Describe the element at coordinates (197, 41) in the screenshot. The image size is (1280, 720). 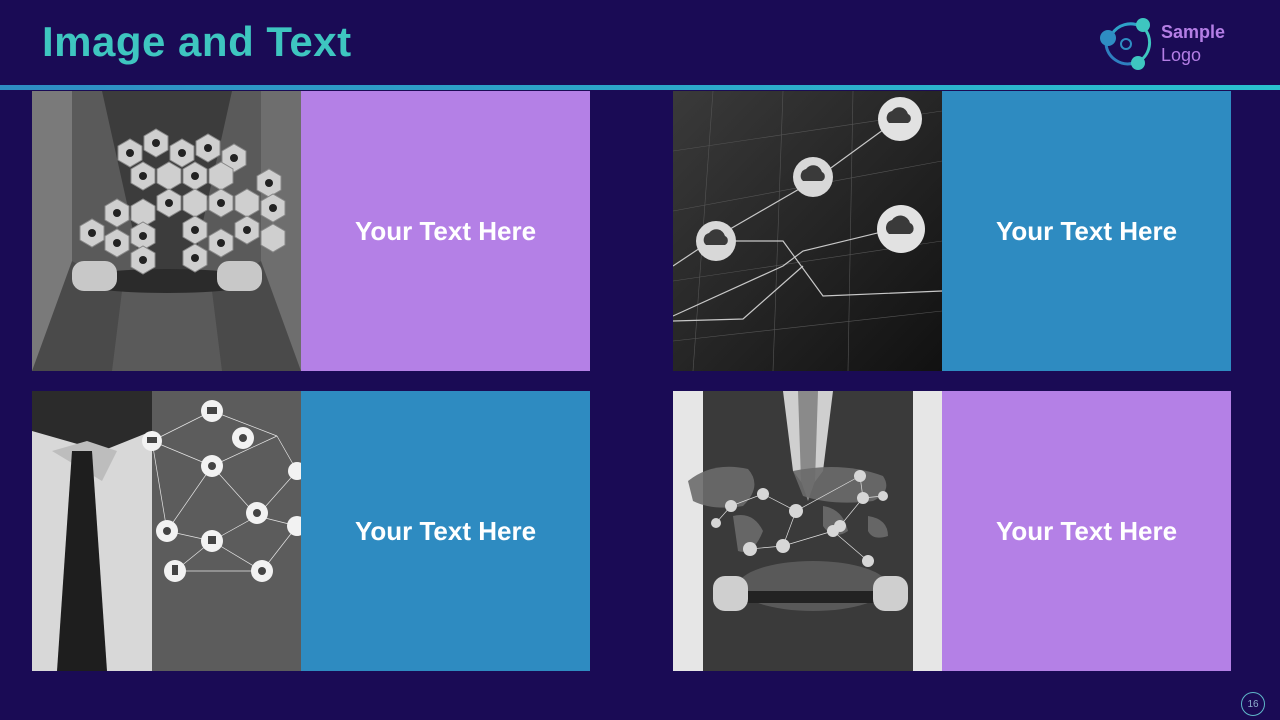
I see `slide-title: Image and Text` at that location.